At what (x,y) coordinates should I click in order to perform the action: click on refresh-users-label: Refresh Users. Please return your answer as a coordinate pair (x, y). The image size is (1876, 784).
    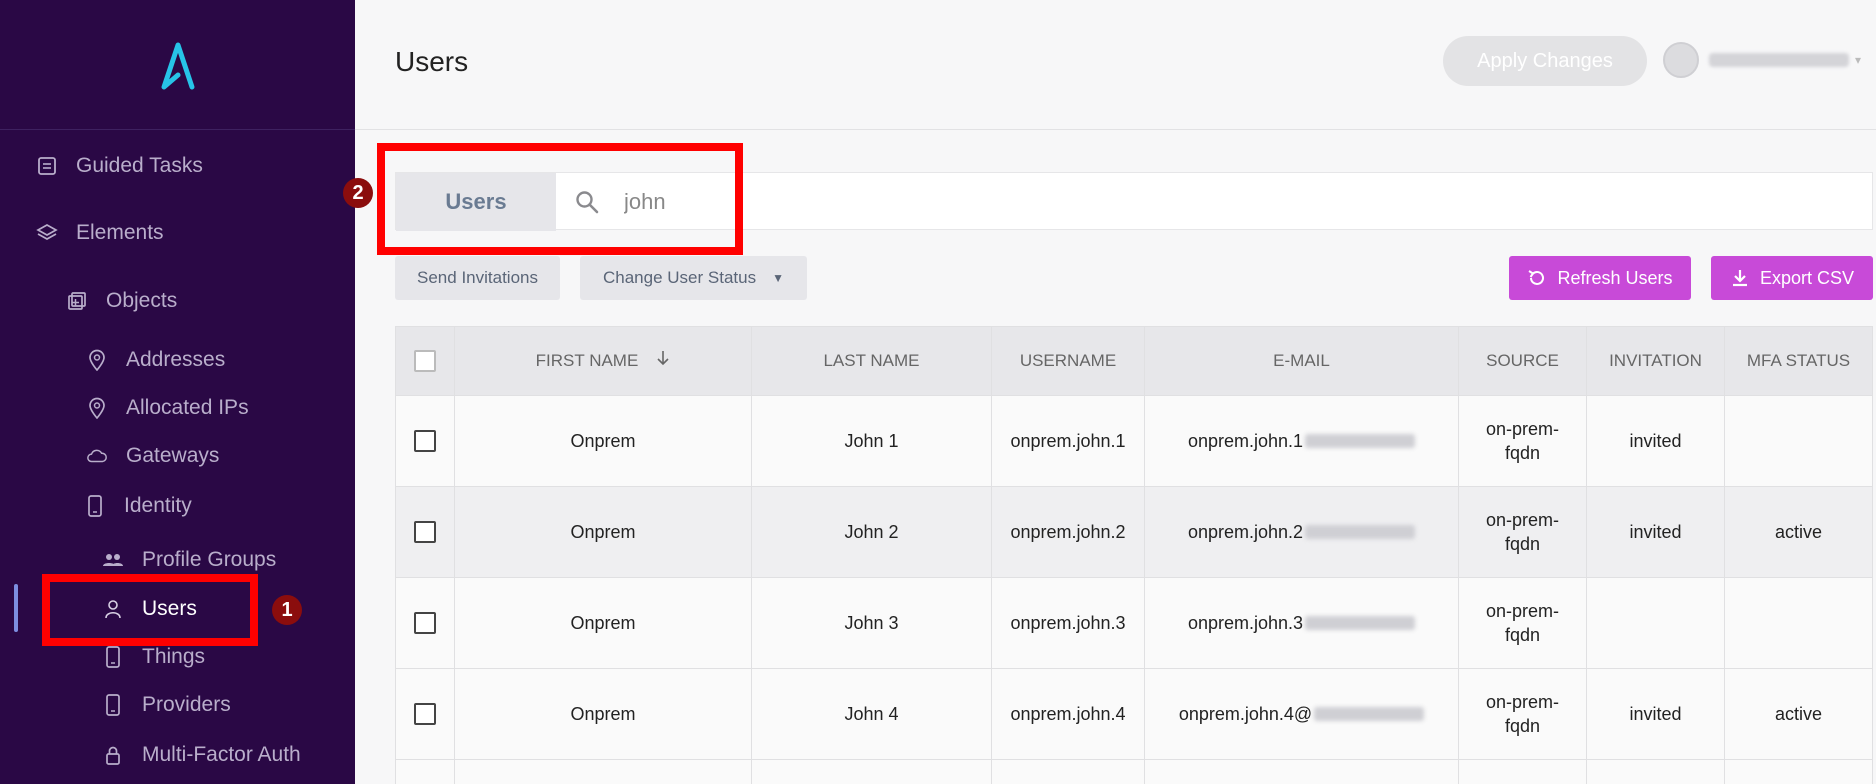
    Looking at the image, I should click on (1615, 277).